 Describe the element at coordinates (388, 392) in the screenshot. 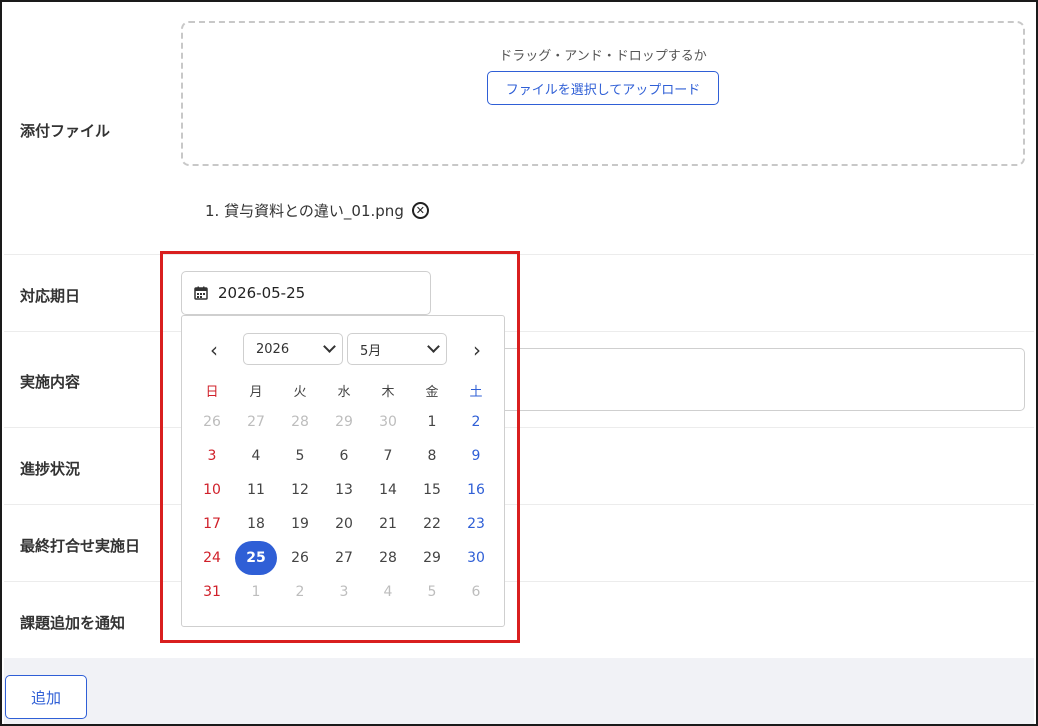

I see `weekday-label: 木` at that location.